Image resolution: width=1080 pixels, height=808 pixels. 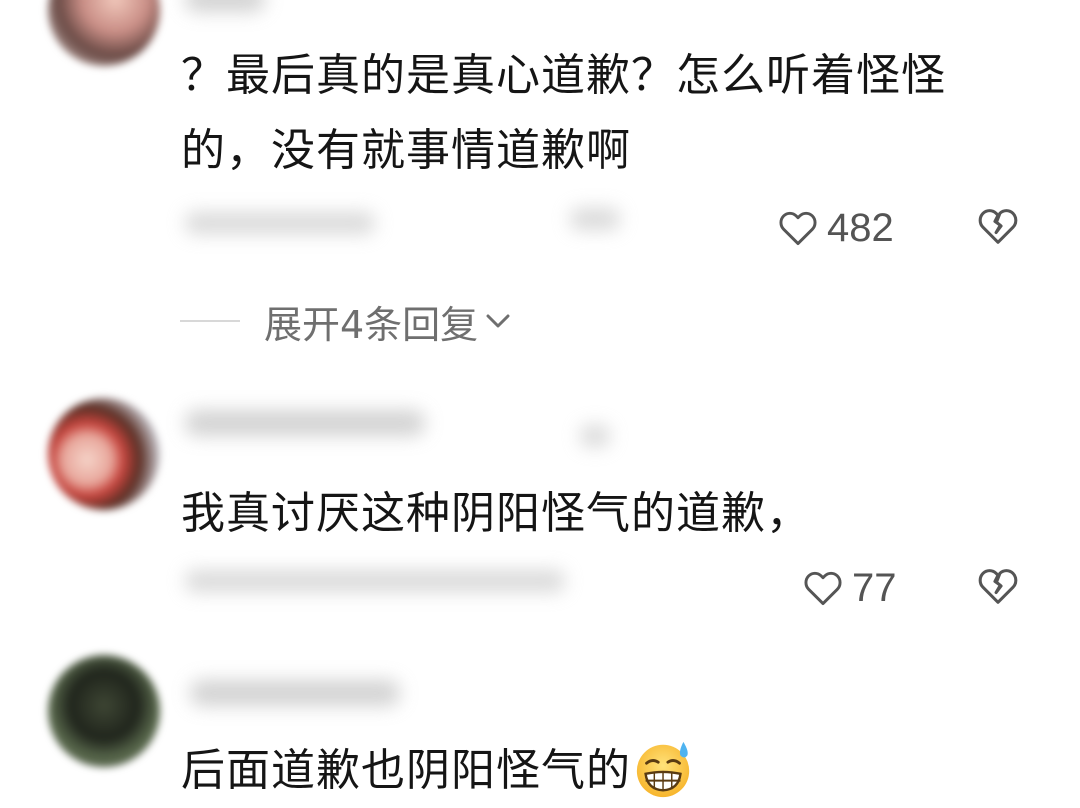 I want to click on comment-text: 后面道歉也阴阳怪气的, so click(x=601, y=770).